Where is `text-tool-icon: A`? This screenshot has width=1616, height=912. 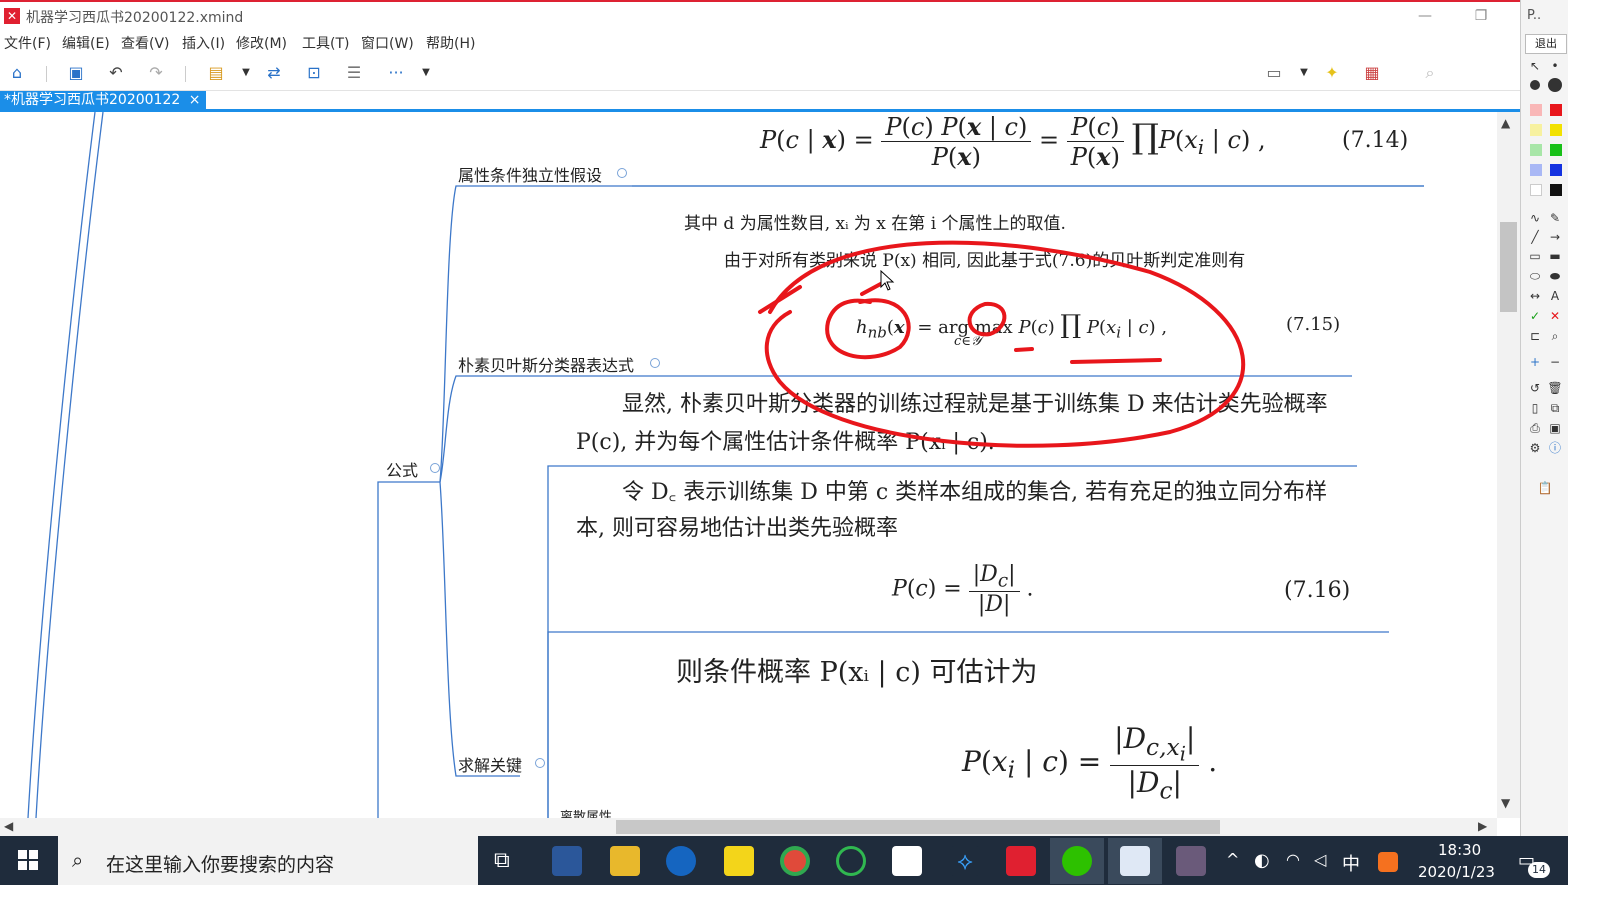
text-tool-icon: A is located at coordinates (1555, 296).